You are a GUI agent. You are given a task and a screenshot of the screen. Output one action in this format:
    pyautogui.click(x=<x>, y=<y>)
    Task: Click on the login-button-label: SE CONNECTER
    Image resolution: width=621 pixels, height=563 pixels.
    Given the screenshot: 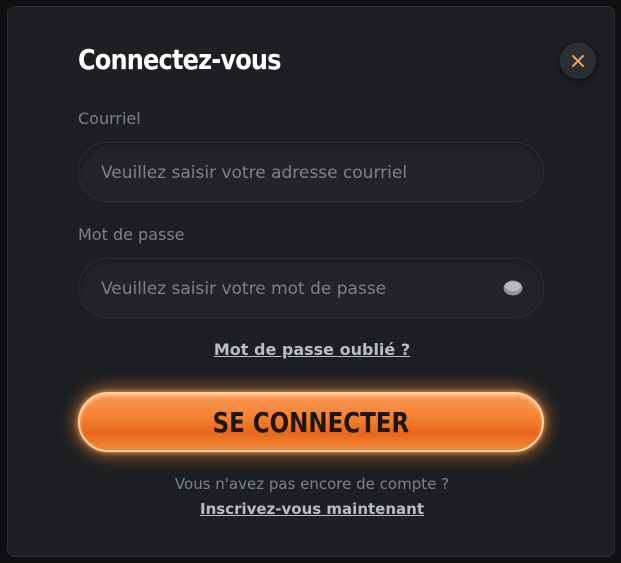 What is the action you would take?
    pyautogui.click(x=311, y=422)
    